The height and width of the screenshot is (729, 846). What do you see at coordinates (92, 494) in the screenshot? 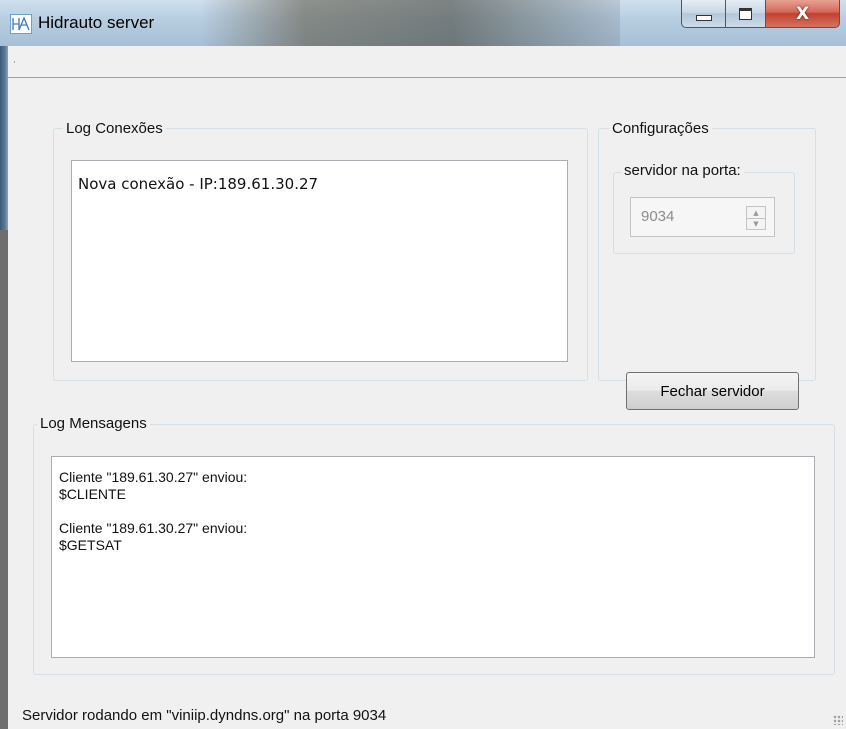
I see `message-body: $CLIENTE` at bounding box center [92, 494].